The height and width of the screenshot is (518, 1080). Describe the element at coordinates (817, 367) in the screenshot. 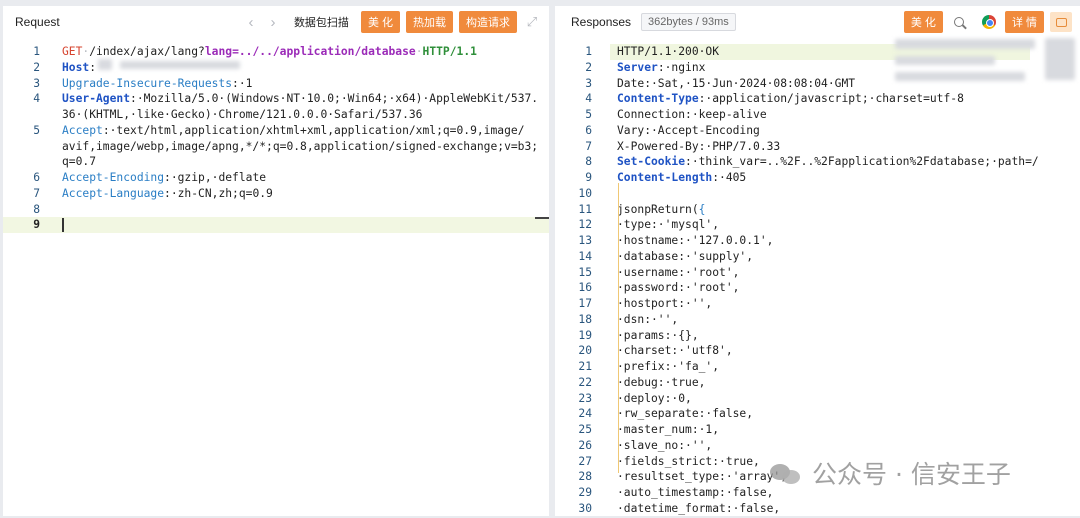

I see `code-line: 21 ·prefix:·'fa_',` at that location.